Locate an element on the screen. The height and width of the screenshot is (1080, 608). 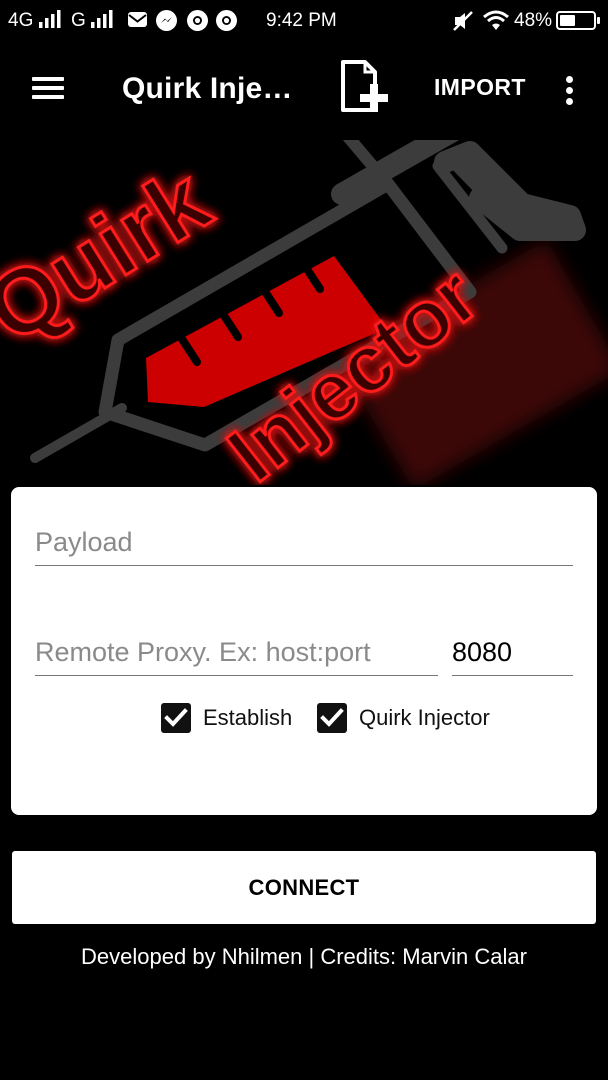
mute-icon is located at coordinates (463, 21).